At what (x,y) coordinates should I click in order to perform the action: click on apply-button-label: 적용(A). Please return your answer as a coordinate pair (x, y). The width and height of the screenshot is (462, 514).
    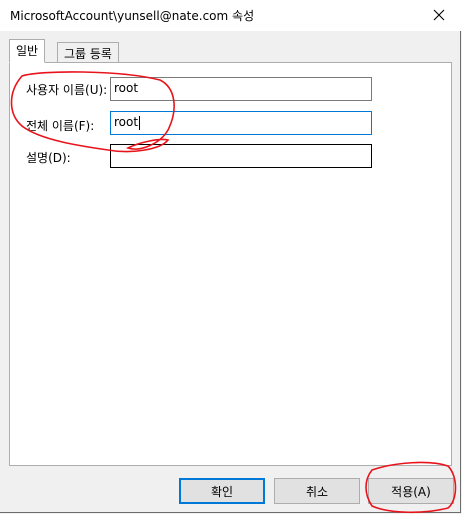
    Looking at the image, I should click on (411, 491).